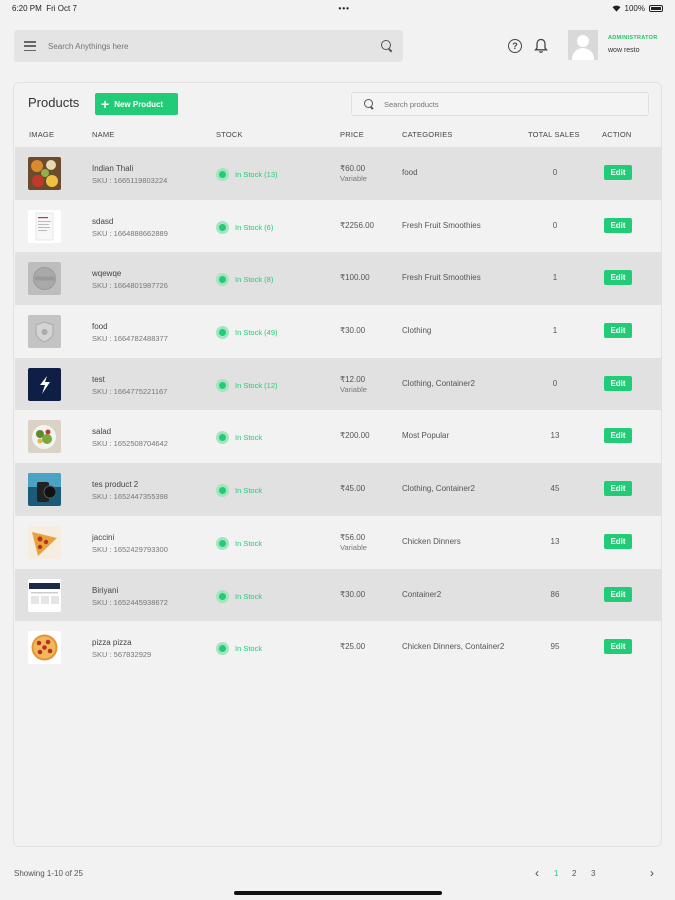  I want to click on avatar, so click(583, 45).